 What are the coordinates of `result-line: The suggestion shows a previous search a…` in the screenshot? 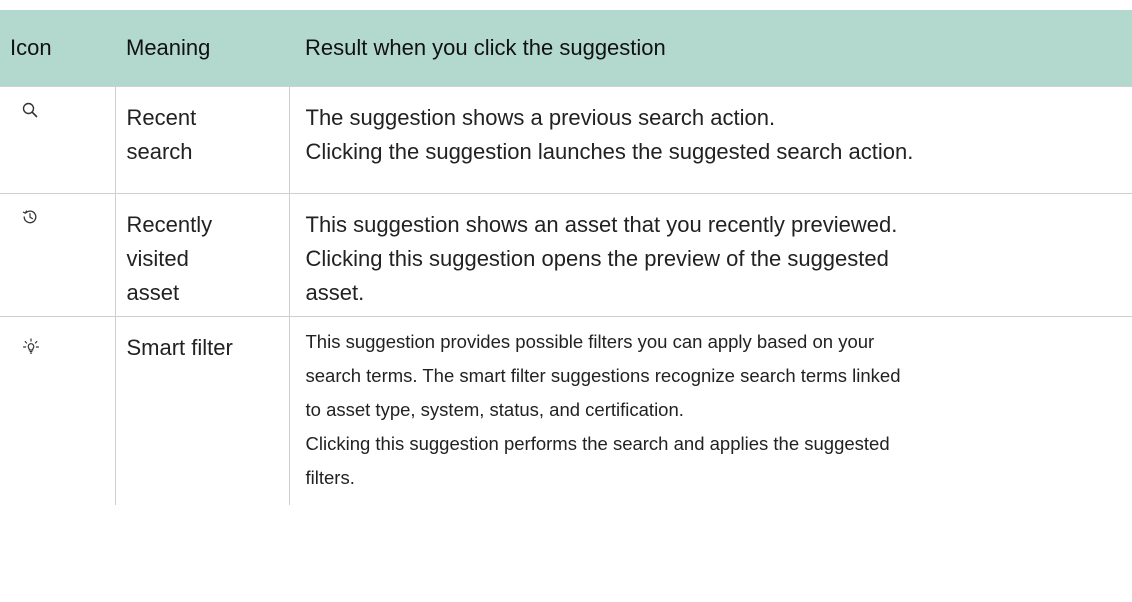 It's located at (540, 117).